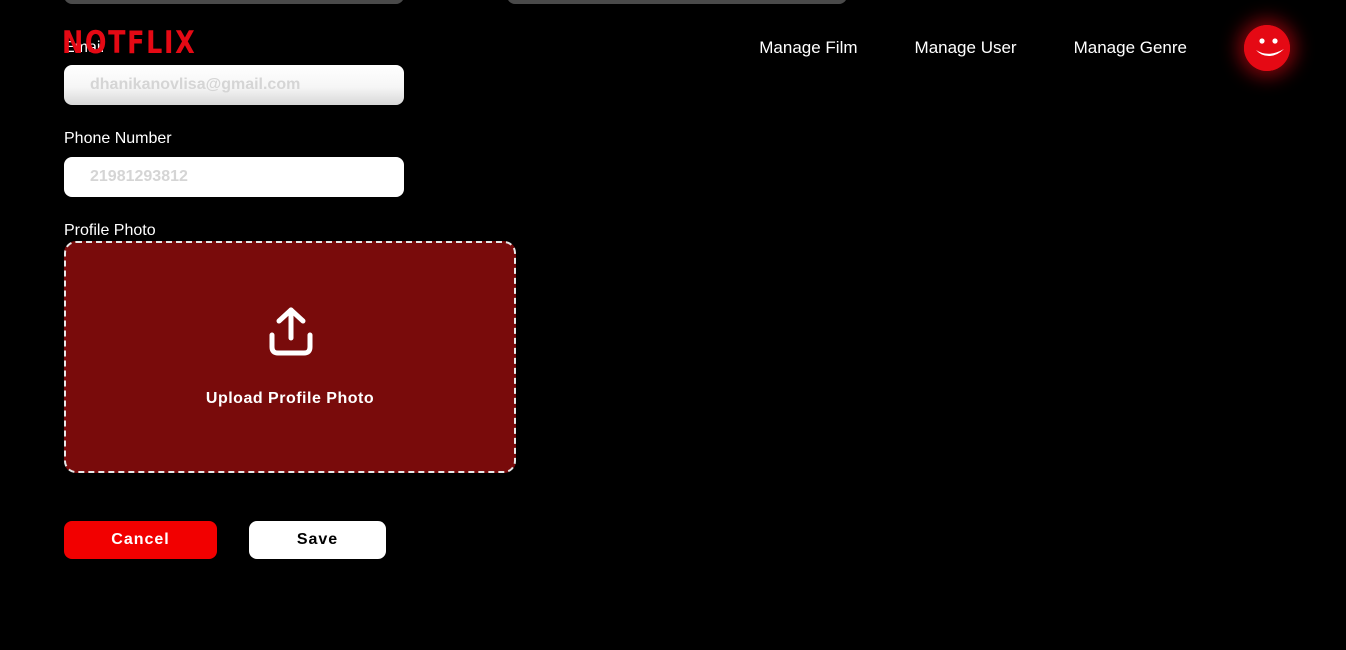 The image size is (1346, 650). What do you see at coordinates (966, 48) in the screenshot?
I see `nav-manage-user: Manage User` at bounding box center [966, 48].